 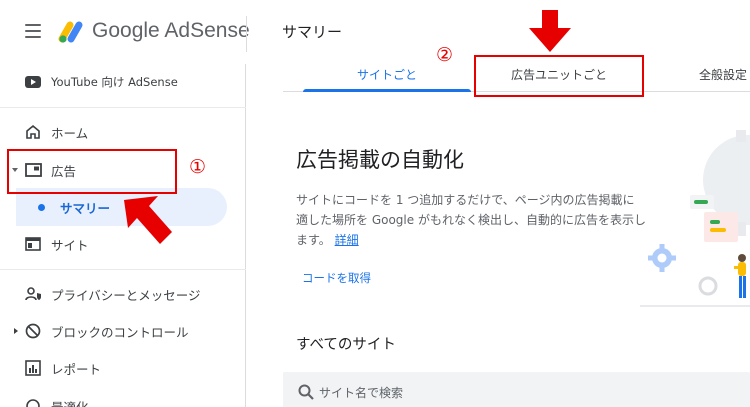 What do you see at coordinates (123, 132) in the screenshot?
I see `sidebar-item-home: ホーム` at bounding box center [123, 132].